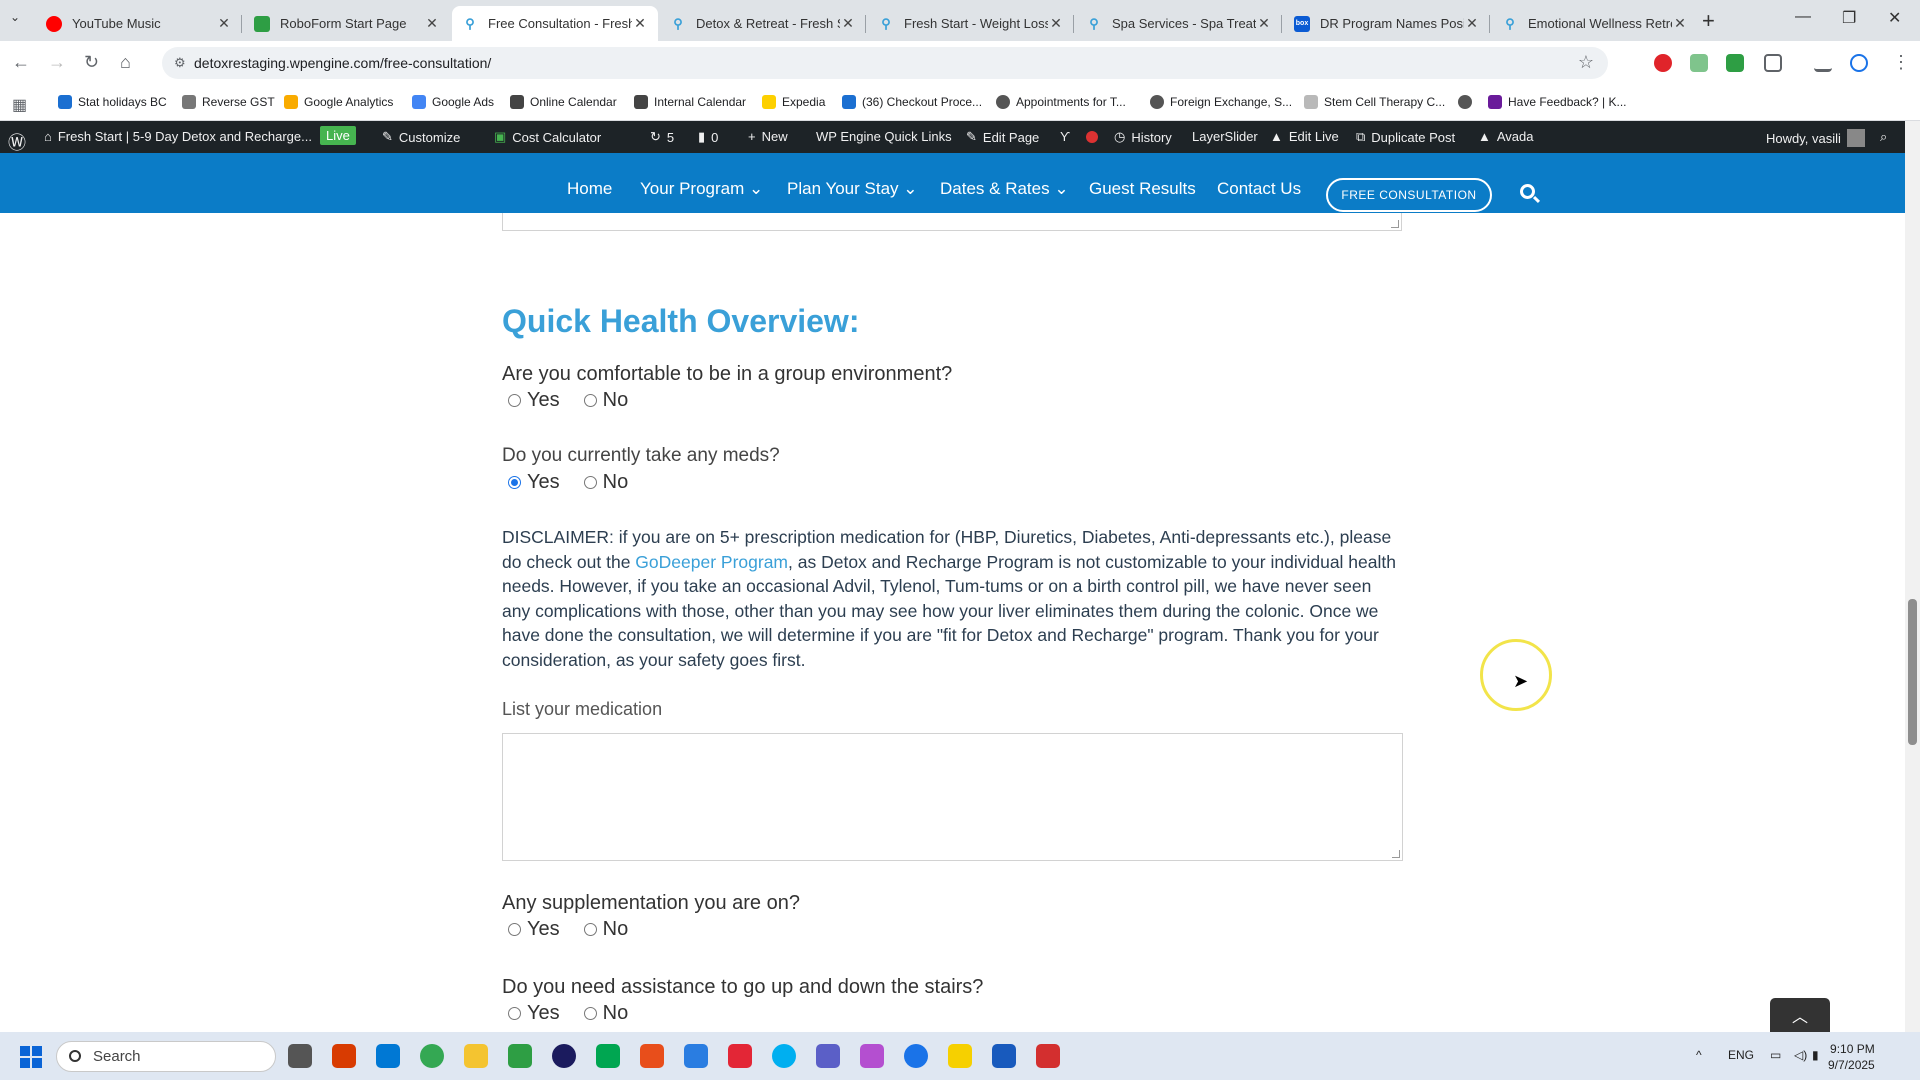 The width and height of the screenshot is (1920, 1080). Describe the element at coordinates (768, 136) in the screenshot. I see `wp-new: + New` at that location.